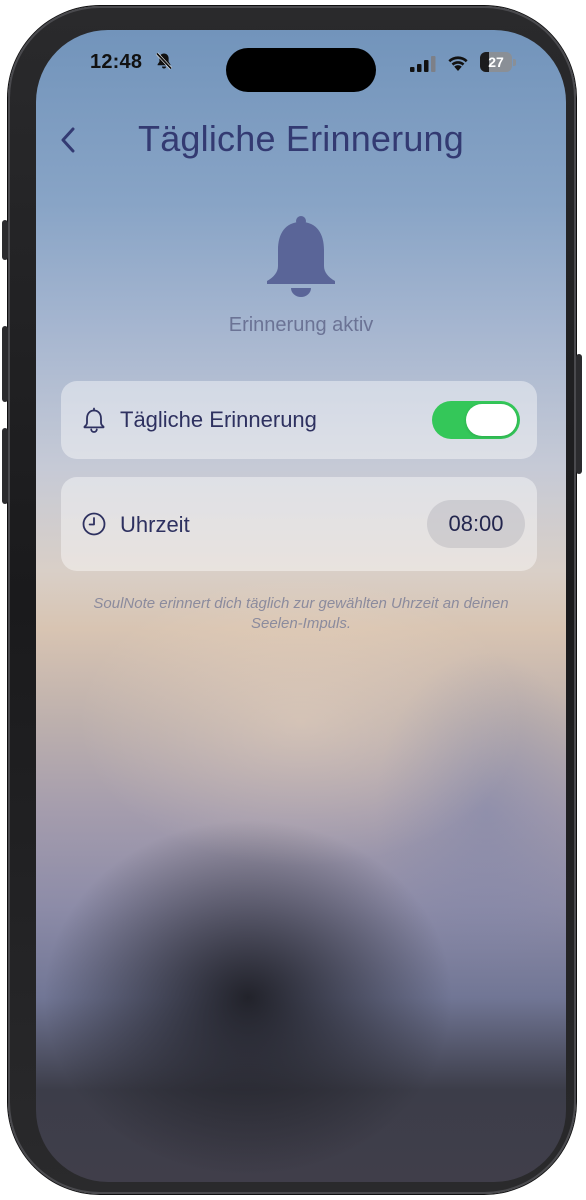  Describe the element at coordinates (301, 70) in the screenshot. I see `dynamic-island` at that location.